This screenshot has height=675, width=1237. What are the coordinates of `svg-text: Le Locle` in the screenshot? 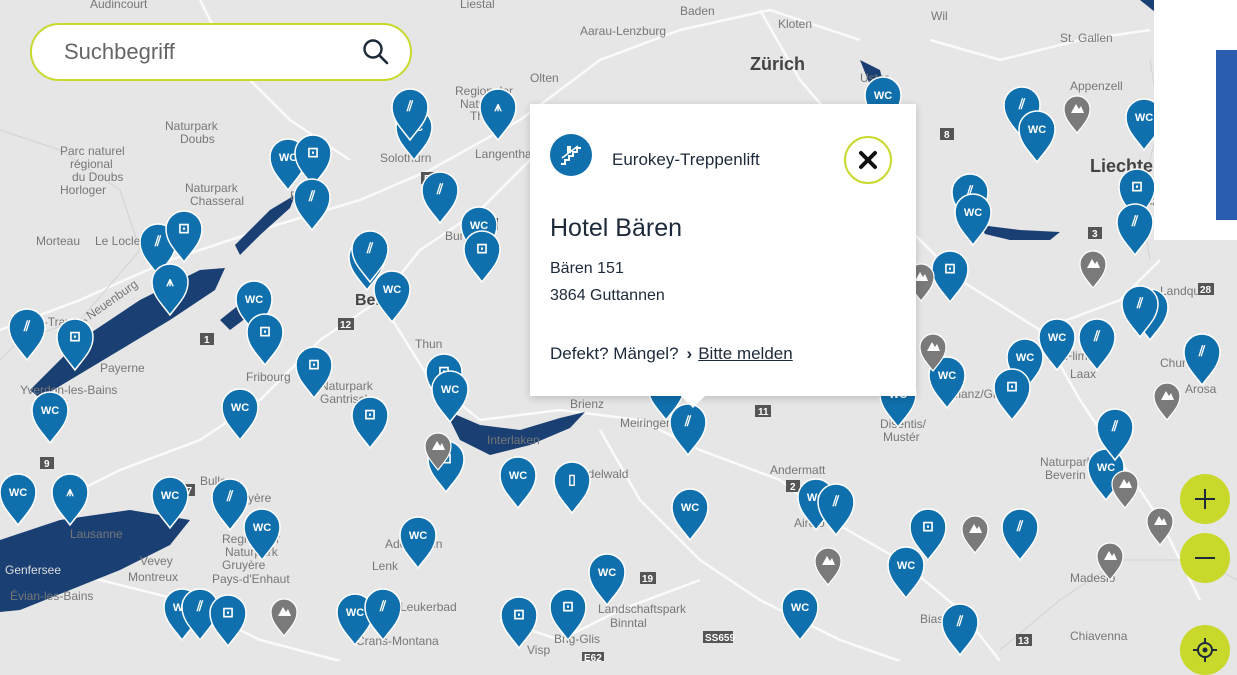 It's located at (118, 241).